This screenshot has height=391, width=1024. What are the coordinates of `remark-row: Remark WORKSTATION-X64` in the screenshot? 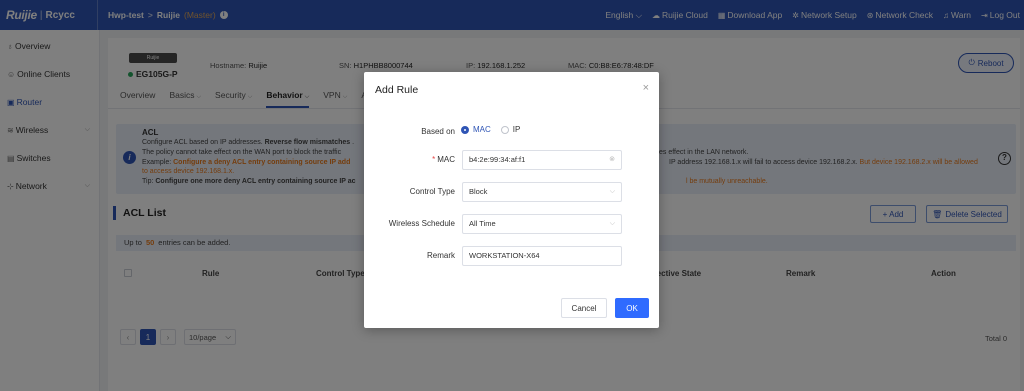 It's located at (511, 256).